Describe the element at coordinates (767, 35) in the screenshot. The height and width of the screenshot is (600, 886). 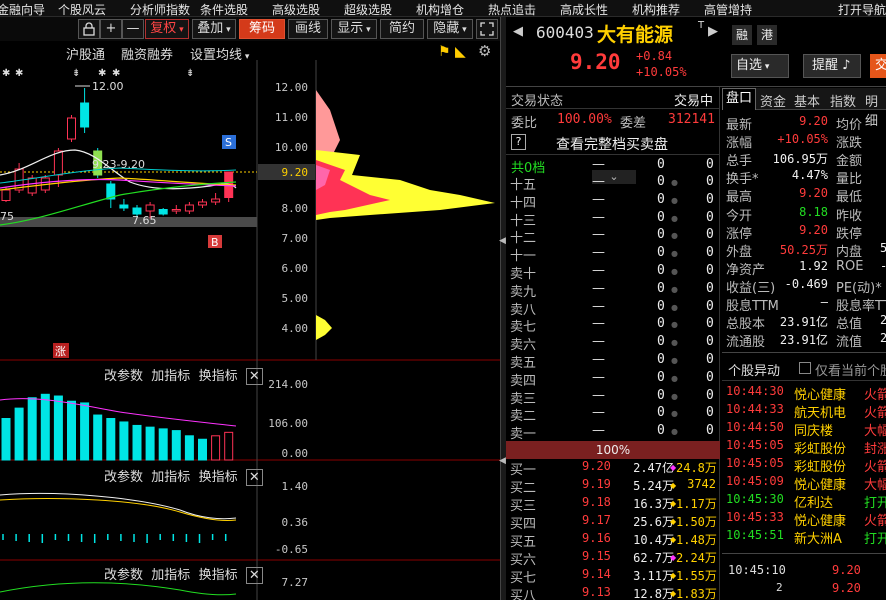
I see `gang-button: 港` at that location.